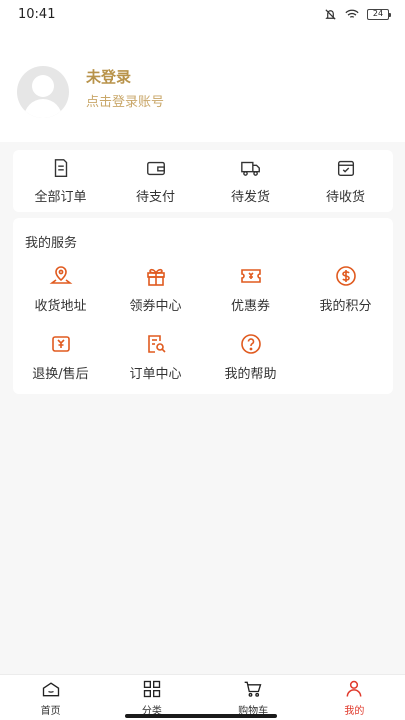 The image size is (405, 720). I want to click on service-coupons-label: 优惠券, so click(250, 306).